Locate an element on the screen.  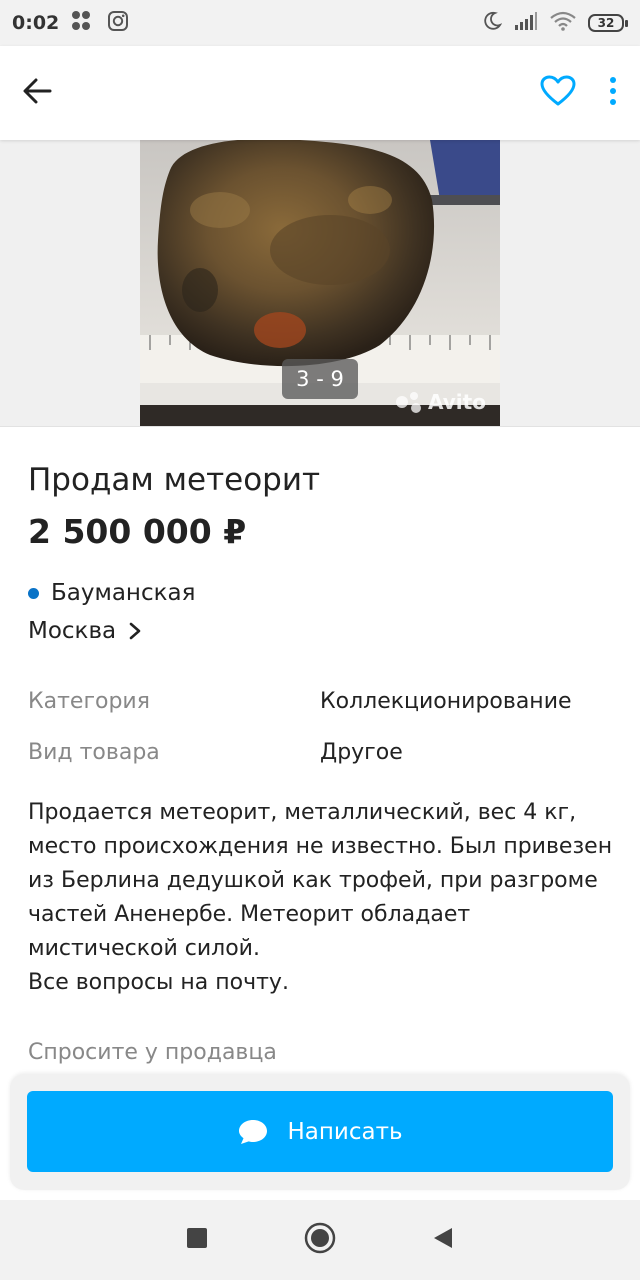
wifi-icon is located at coordinates (563, 23).